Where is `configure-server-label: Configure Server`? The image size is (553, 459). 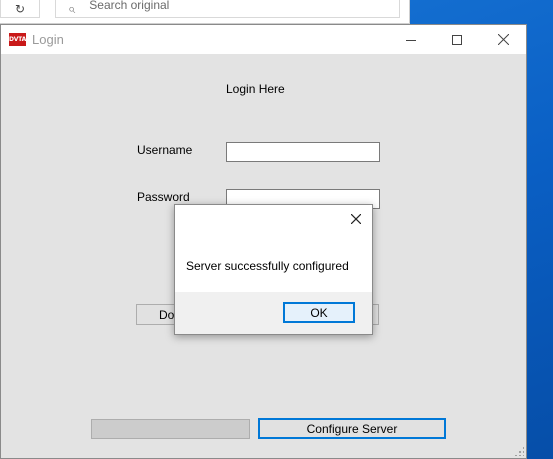
configure-server-label: Configure Server is located at coordinates (352, 428).